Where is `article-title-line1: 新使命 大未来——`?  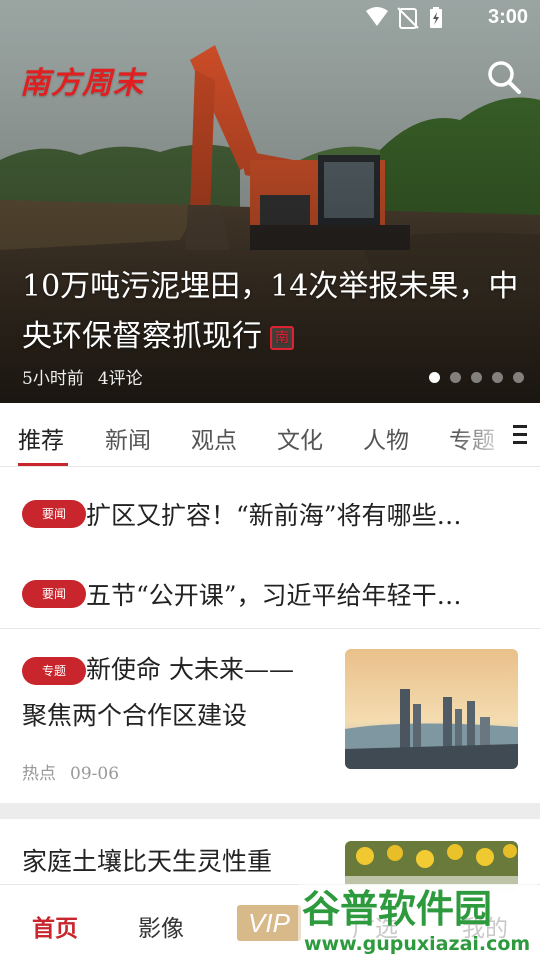
article-title-line1: 新使命 大未来—— is located at coordinates (190, 669).